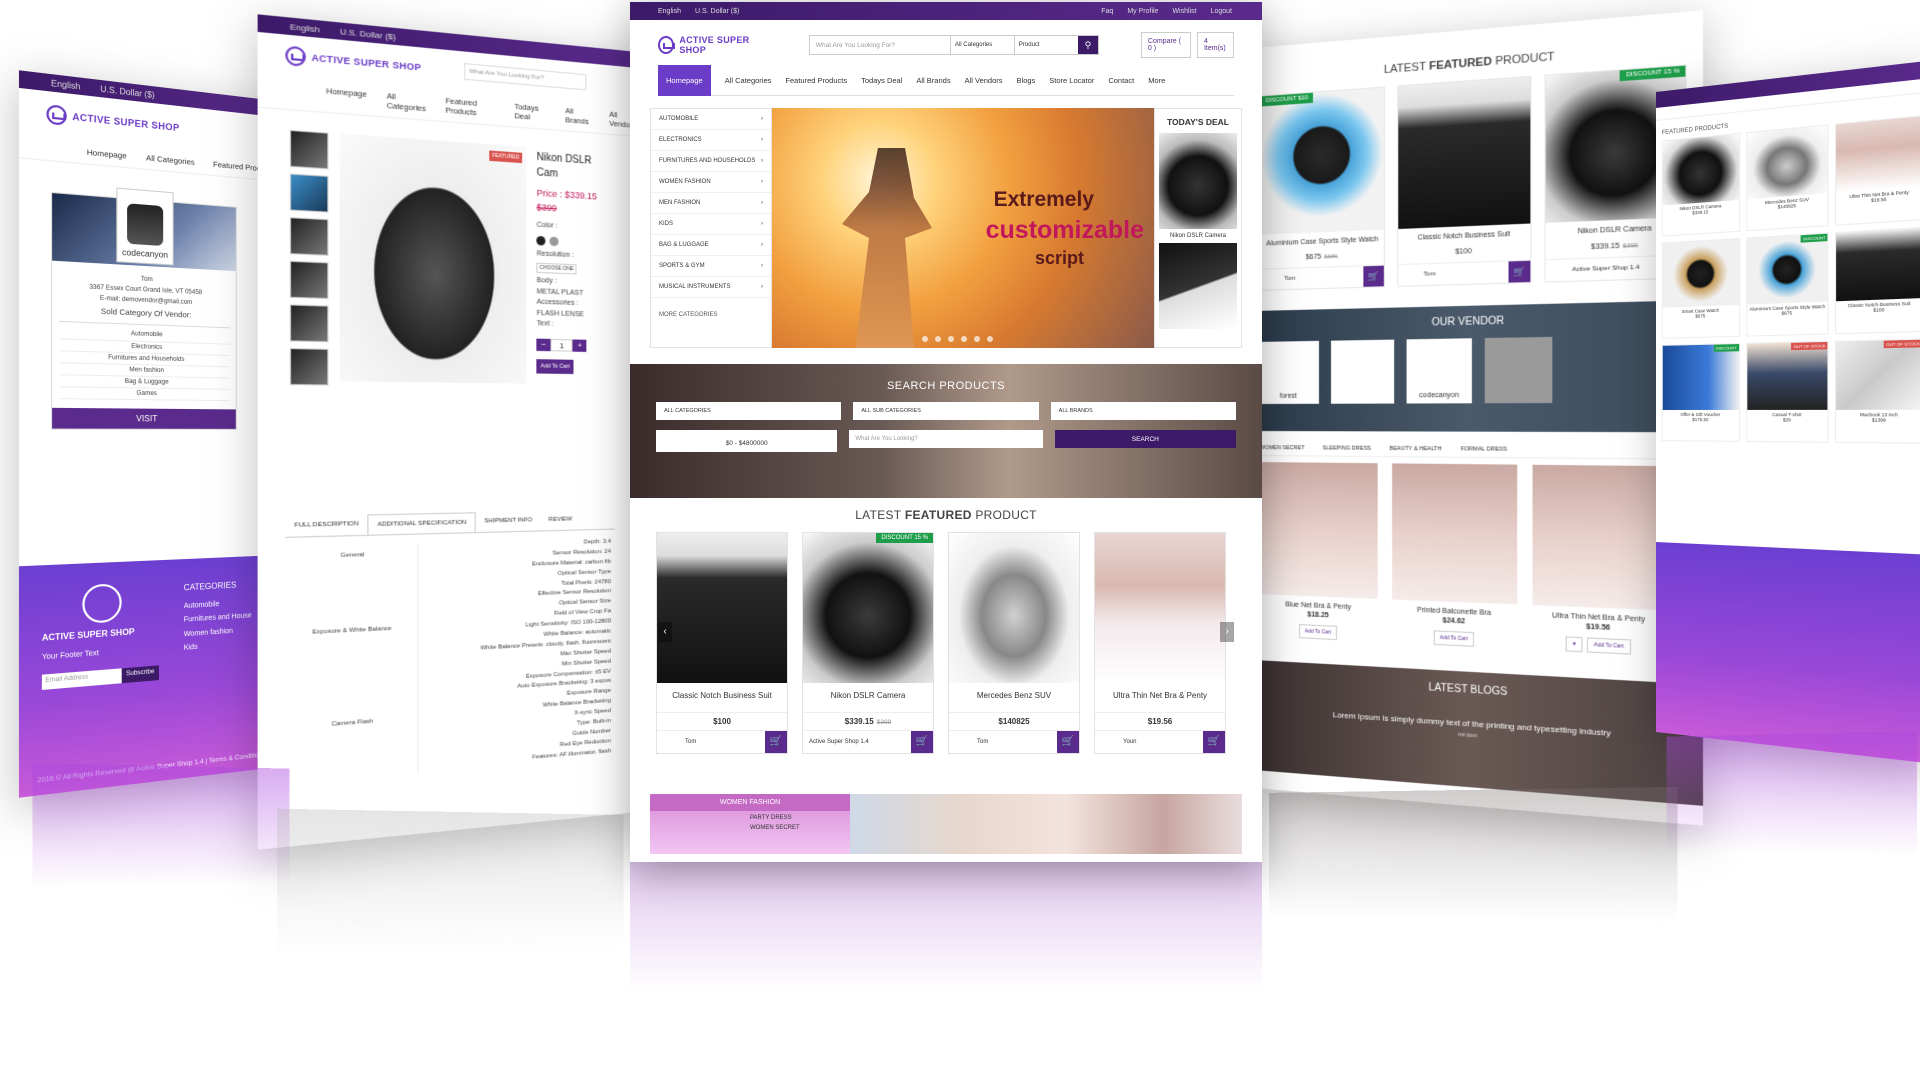  I want to click on nav-all-categories: All Categories, so click(406, 102).